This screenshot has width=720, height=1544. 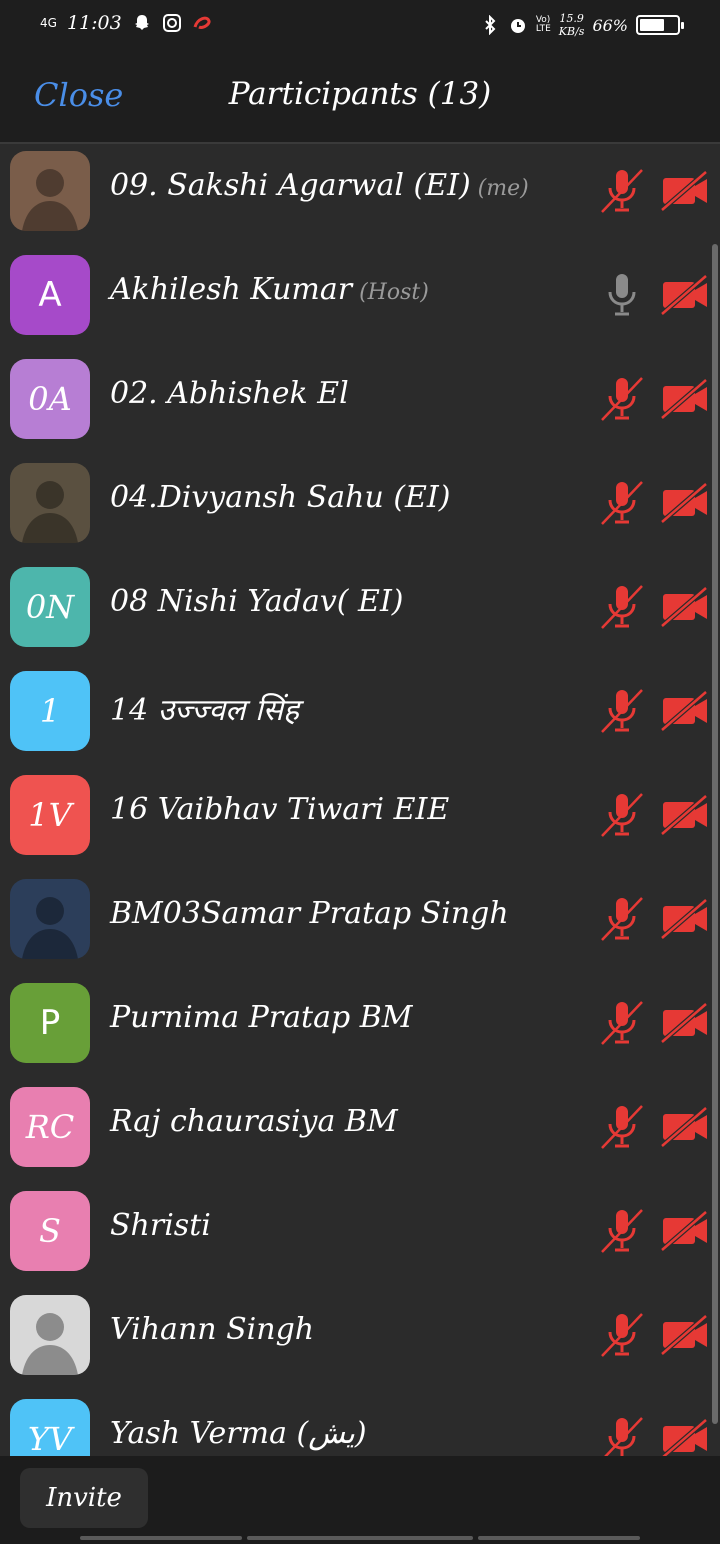 What do you see at coordinates (280, 497) in the screenshot?
I see `participant-name: 04.Divyansh Sahu (EI)` at bounding box center [280, 497].